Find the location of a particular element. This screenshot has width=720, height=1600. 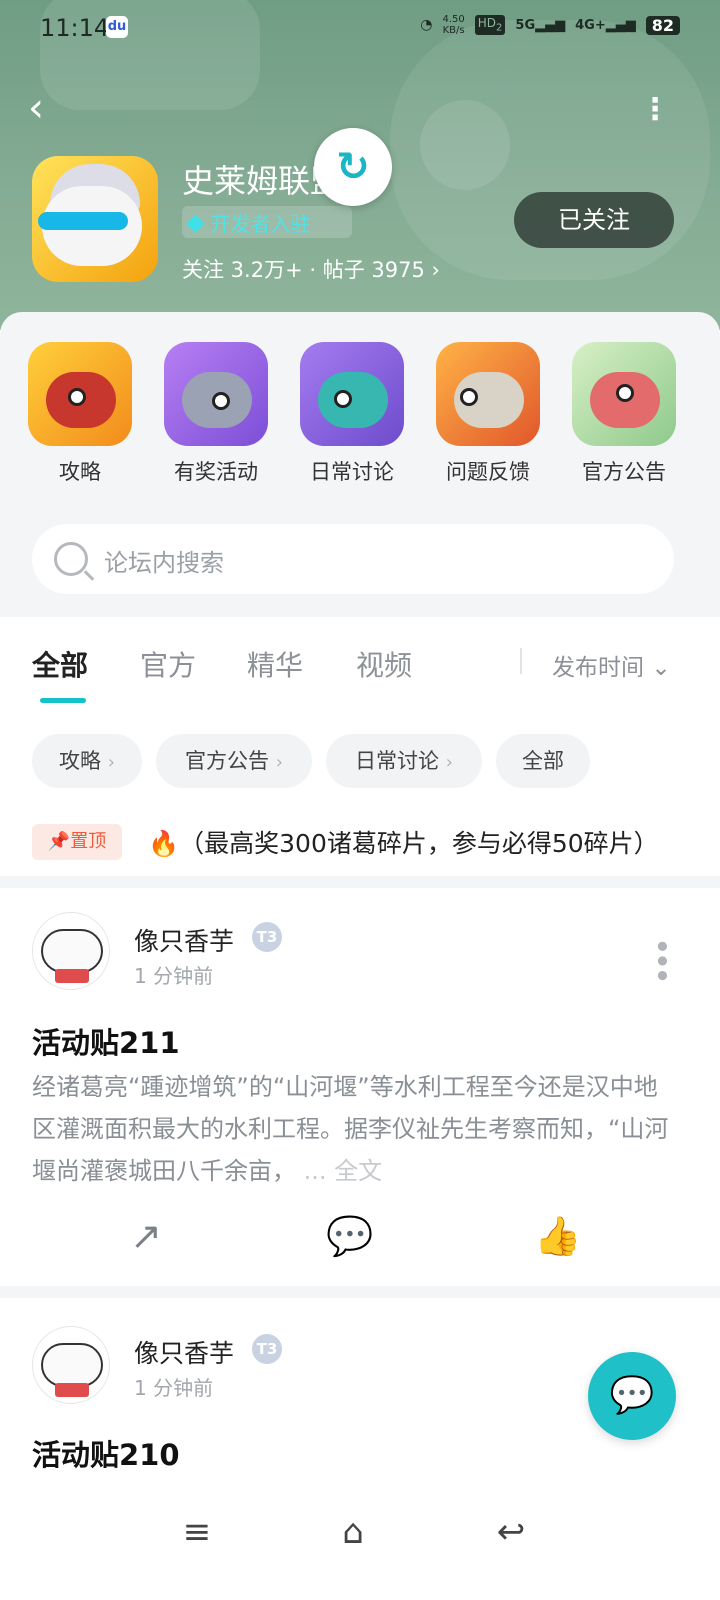

diamond-icon: ◆ is located at coordinates (195, 222).